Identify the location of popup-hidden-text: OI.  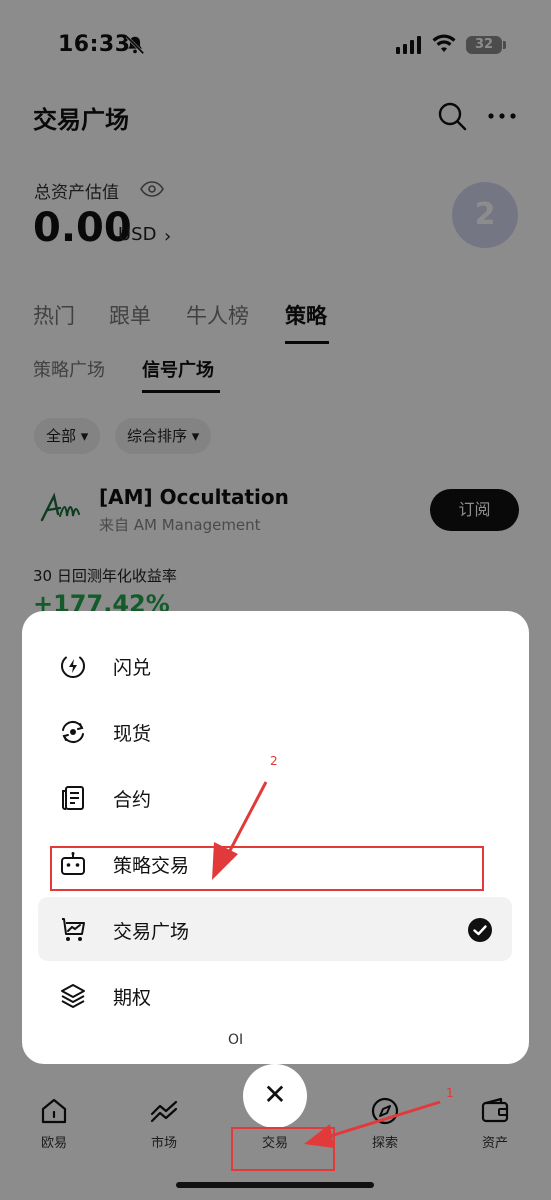
(236, 1040).